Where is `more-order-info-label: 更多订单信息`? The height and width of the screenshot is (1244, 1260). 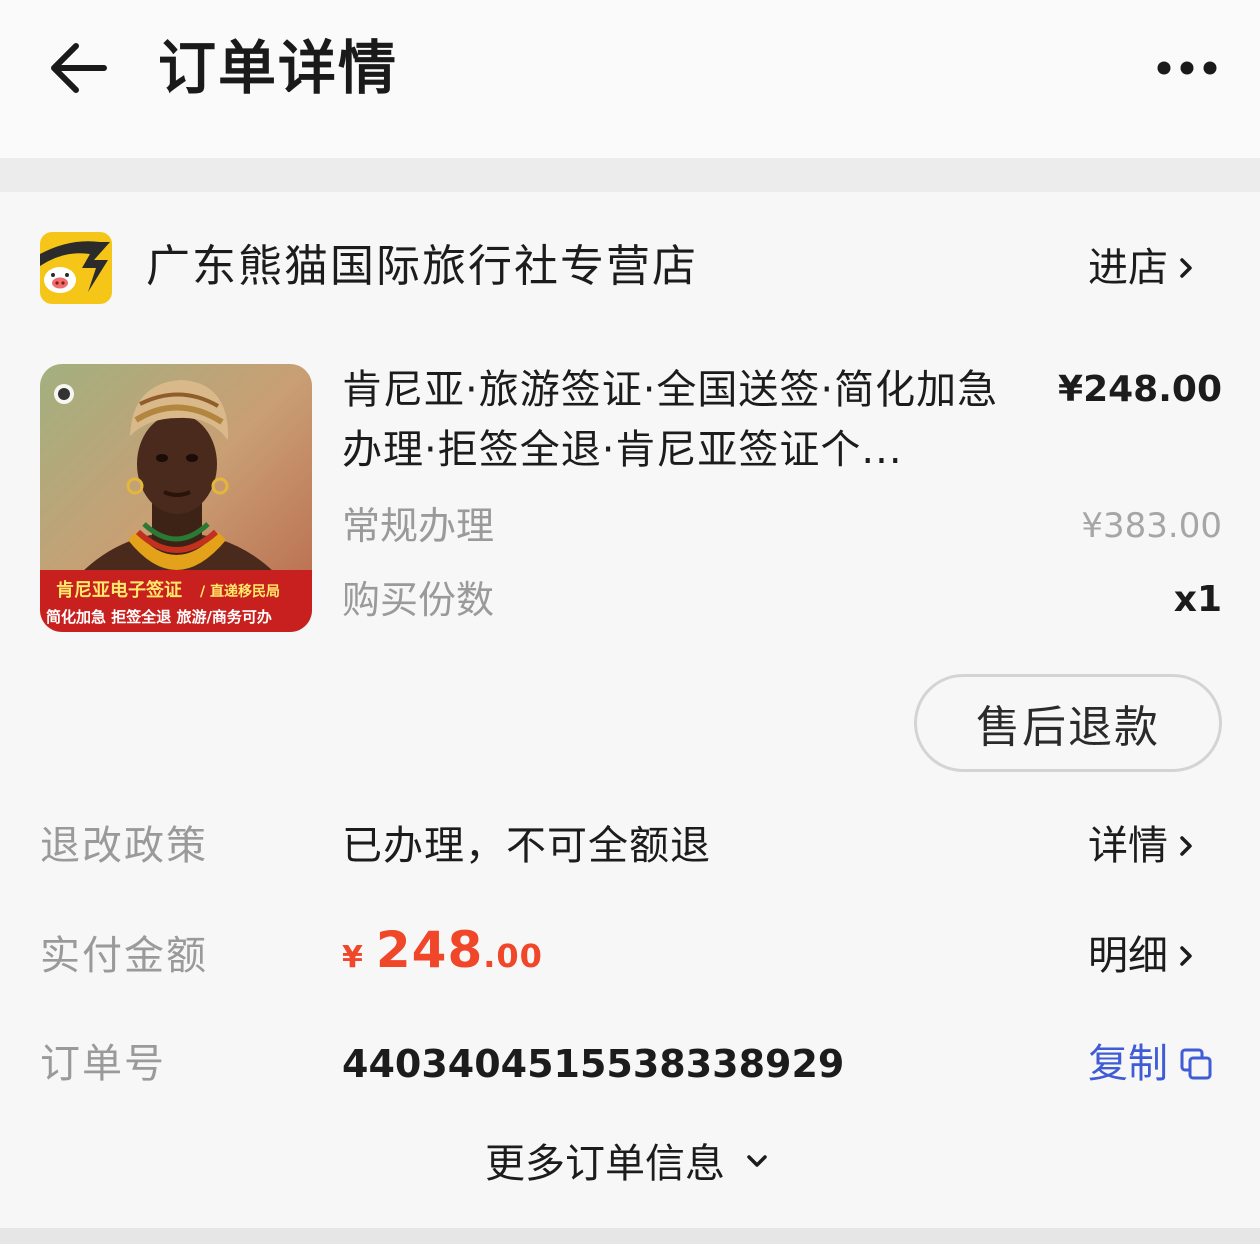 more-order-info-label: 更多订单信息 is located at coordinates (605, 1164).